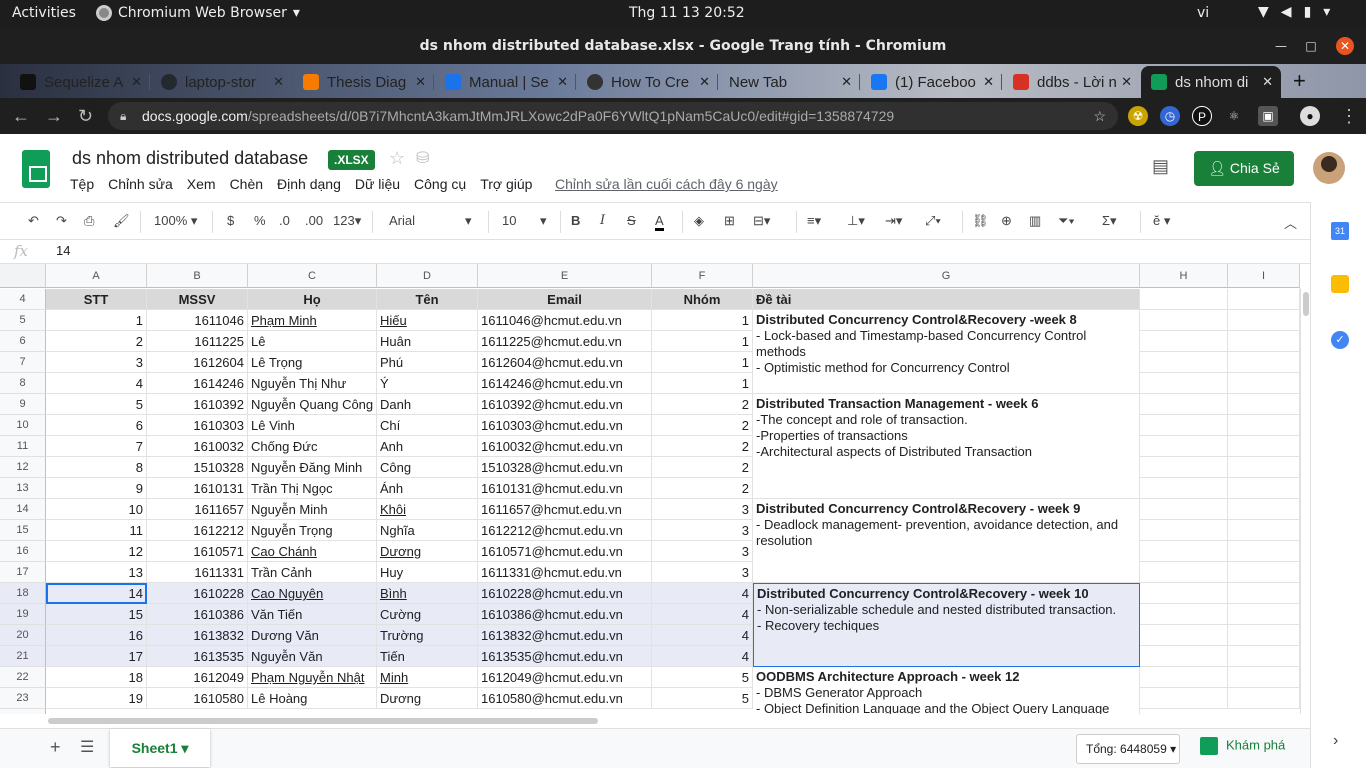 This screenshot has width=1366, height=768. Describe the element at coordinates (312, 467) in the screenshot. I see `table-cell: Nguyễn Đăng Minh` at that location.